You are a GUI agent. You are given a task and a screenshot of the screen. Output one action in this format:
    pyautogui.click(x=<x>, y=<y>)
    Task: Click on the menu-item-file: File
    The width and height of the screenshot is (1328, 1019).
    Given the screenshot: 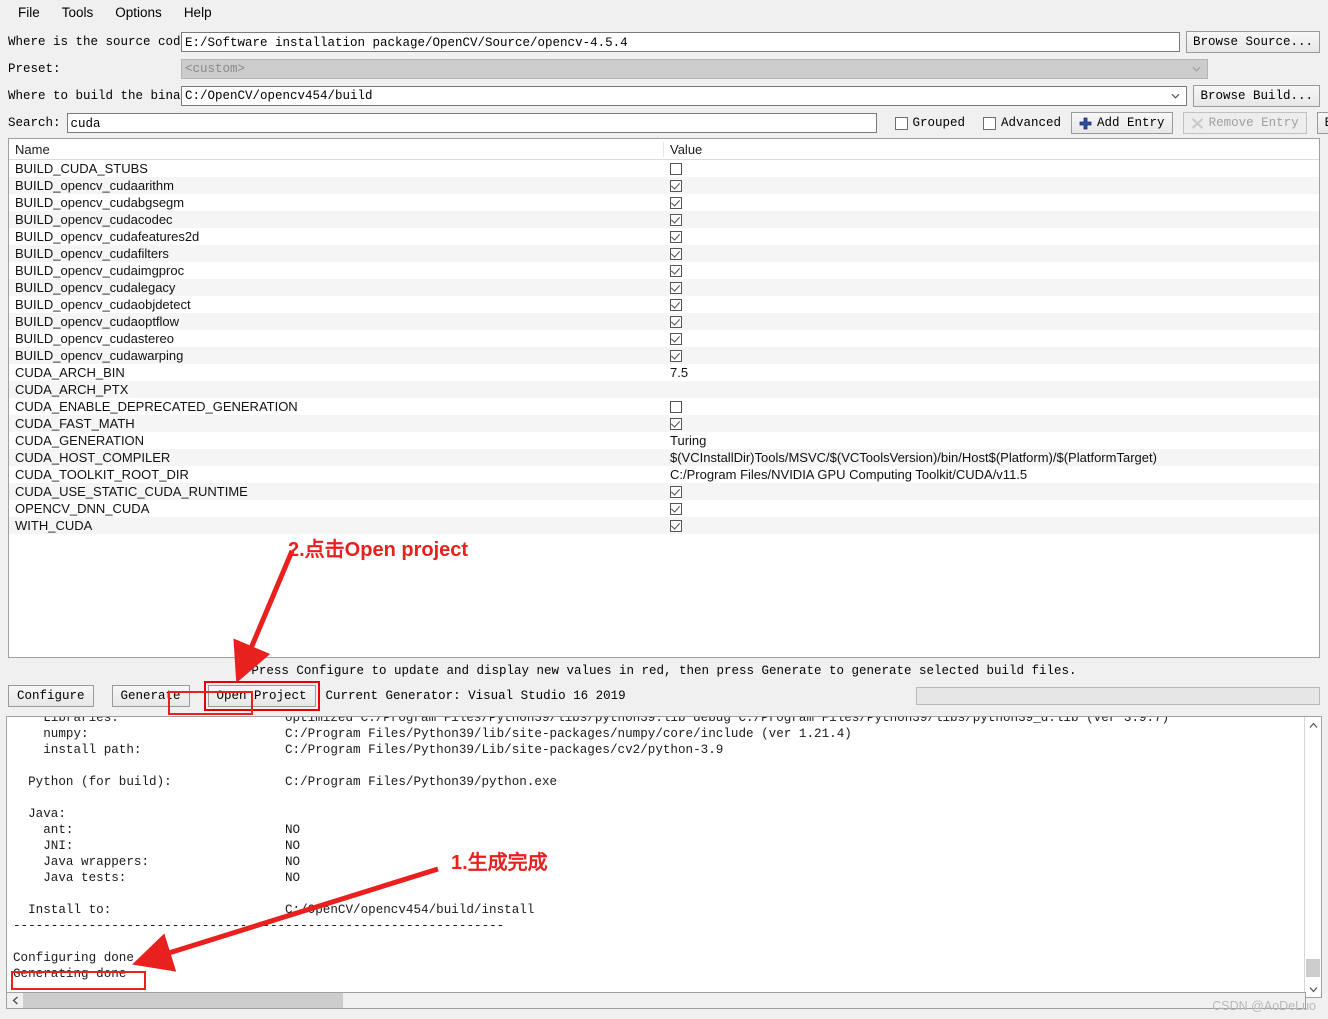 What is the action you would take?
    pyautogui.click(x=29, y=13)
    